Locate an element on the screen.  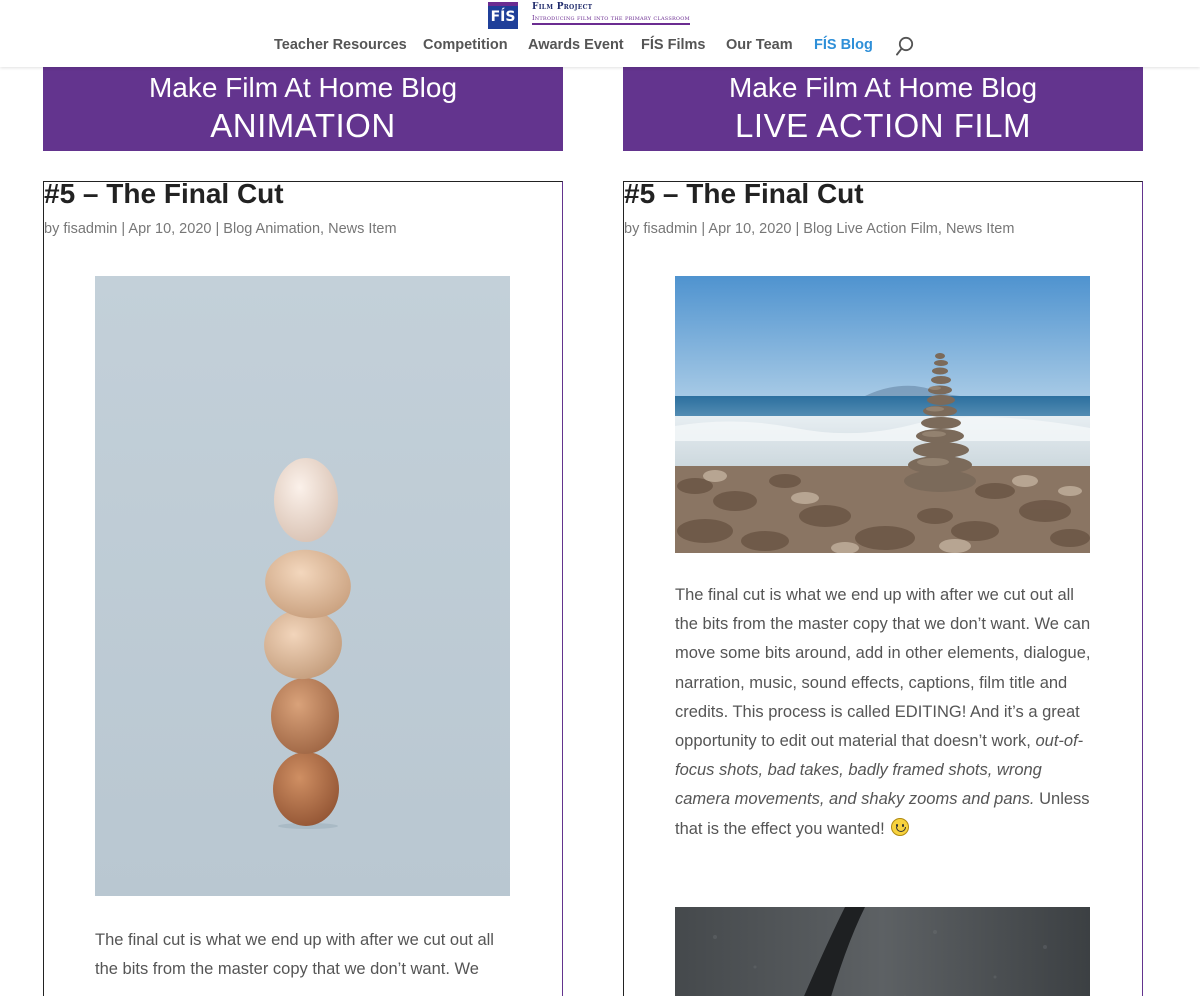
nav-awards-event: Awards Event is located at coordinates (576, 45).